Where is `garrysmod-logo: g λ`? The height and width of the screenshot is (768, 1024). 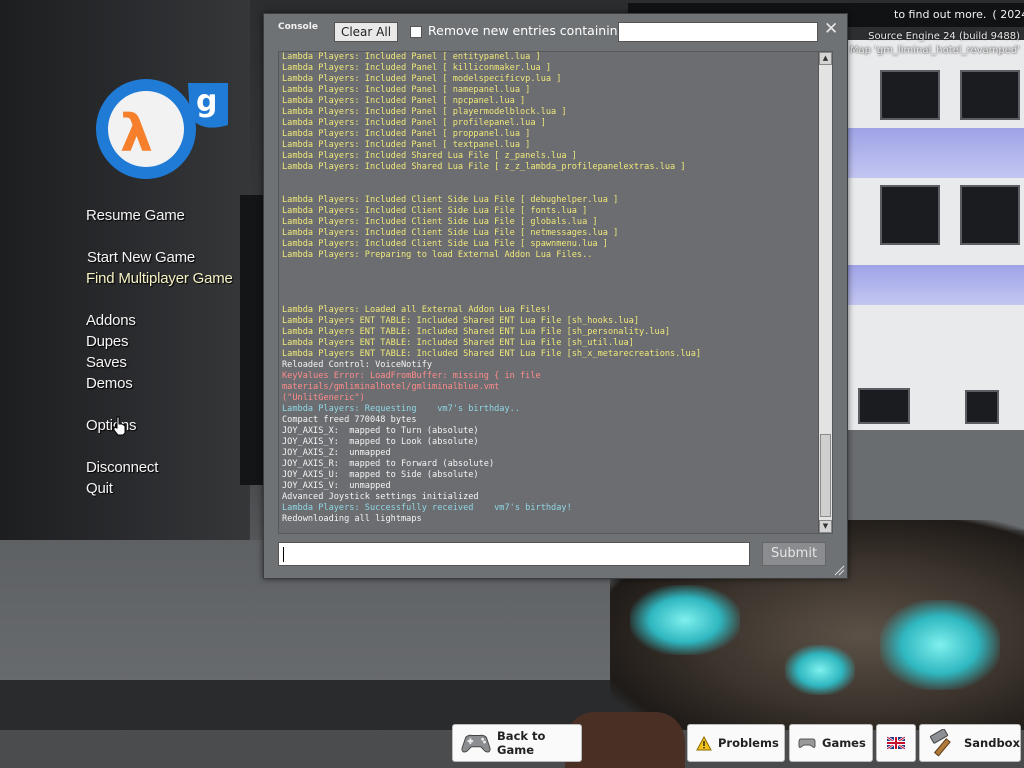
garrysmod-logo: g λ is located at coordinates (162, 129).